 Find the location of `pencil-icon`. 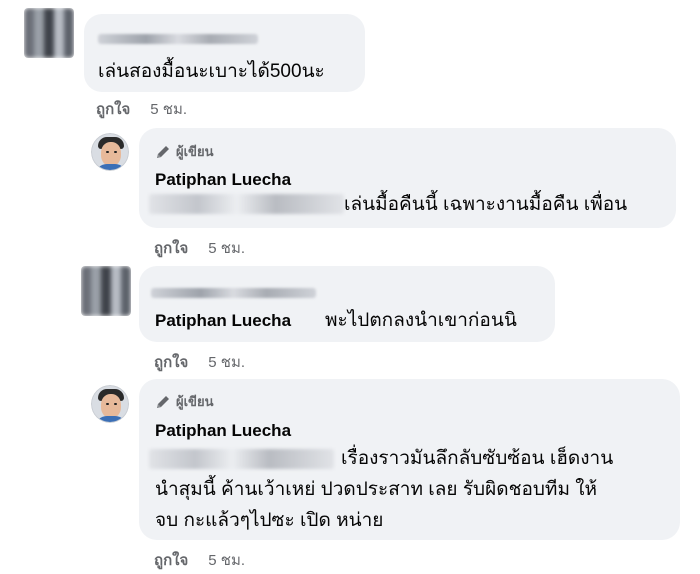

pencil-icon is located at coordinates (163, 401).